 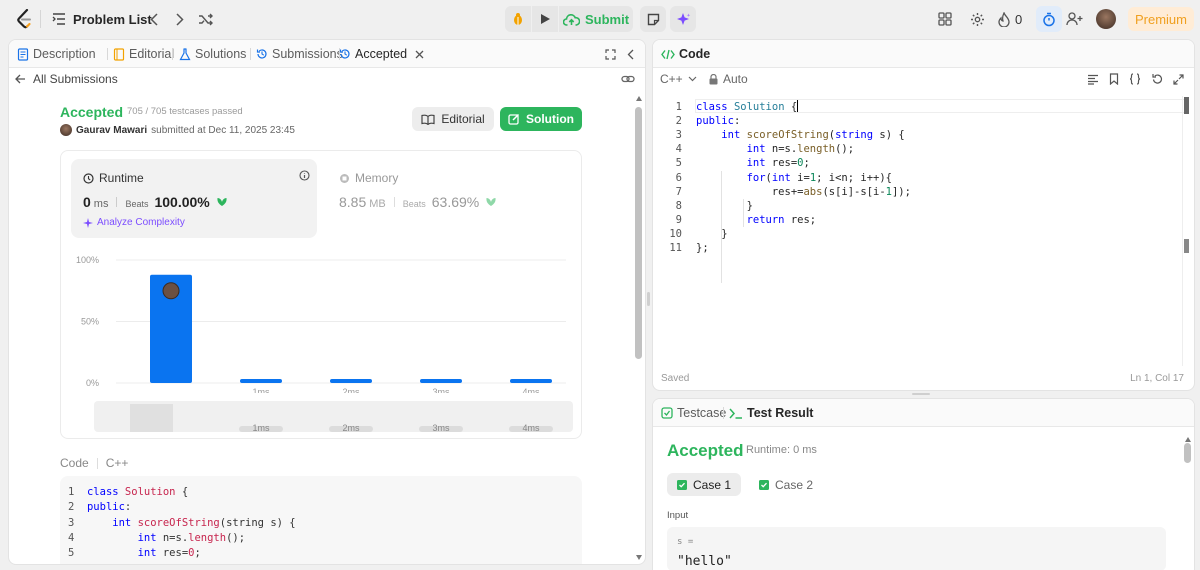 I want to click on author-name: Gaurav Mawari, so click(x=111, y=130).